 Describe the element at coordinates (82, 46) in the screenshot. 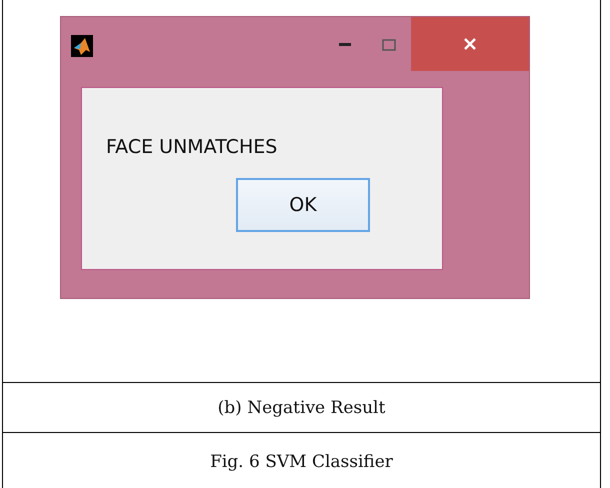

I see `app-logo-icon` at that location.